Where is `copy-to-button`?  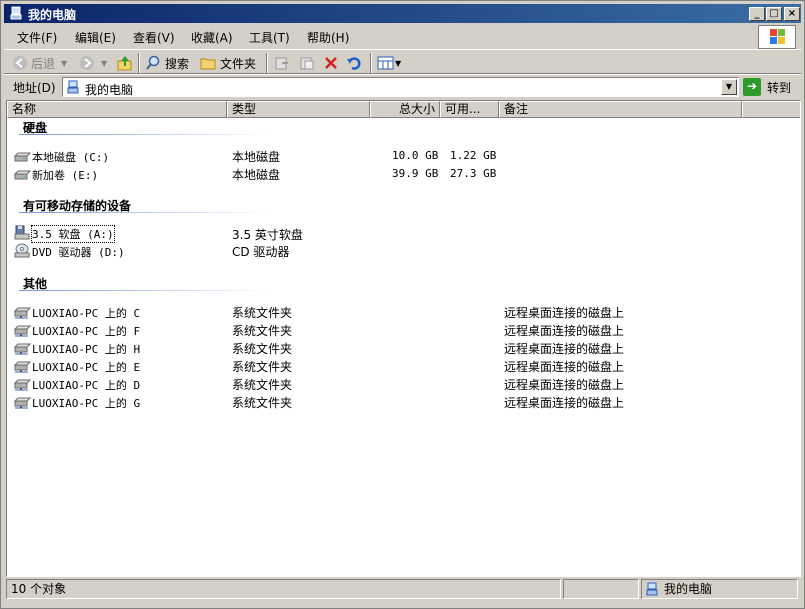 copy-to-button is located at coordinates (307, 63).